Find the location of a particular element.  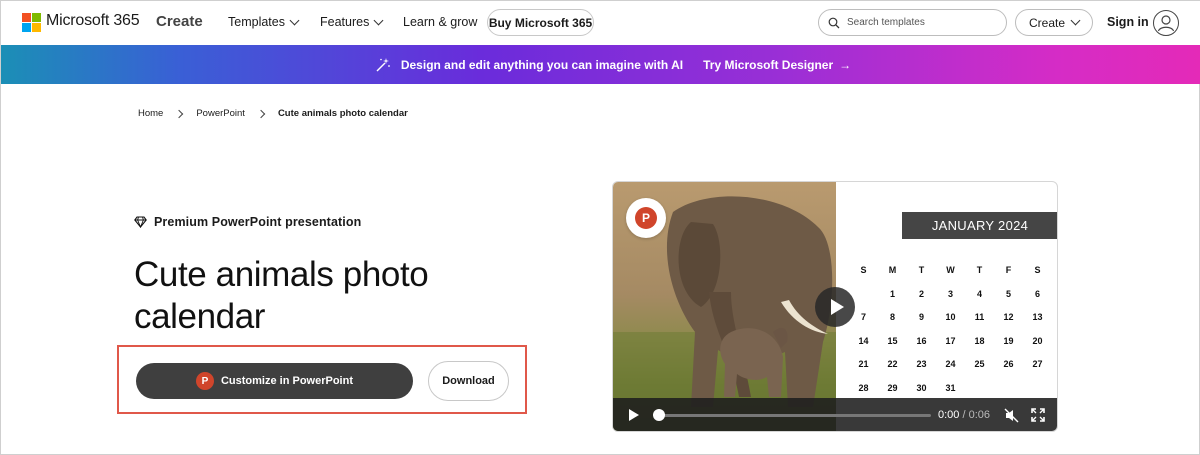

duration: 0:06 is located at coordinates (979, 415).